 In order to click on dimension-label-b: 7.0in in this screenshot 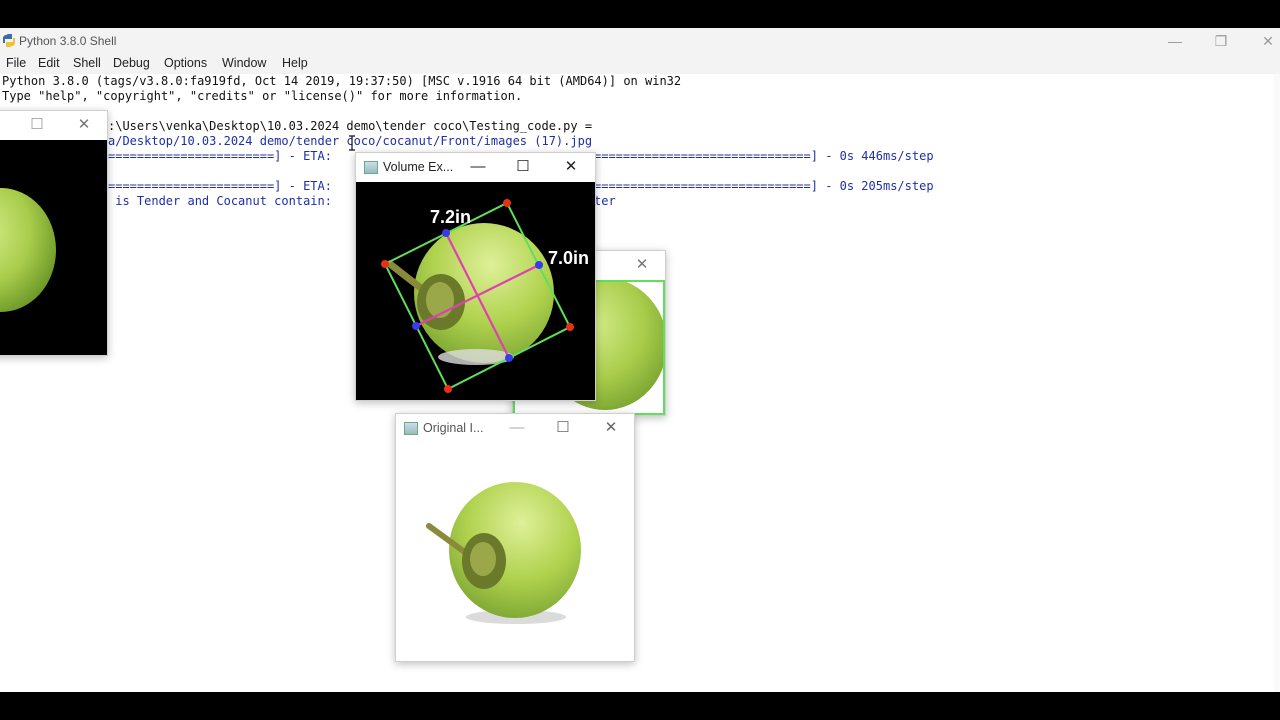, I will do `click(568, 258)`.